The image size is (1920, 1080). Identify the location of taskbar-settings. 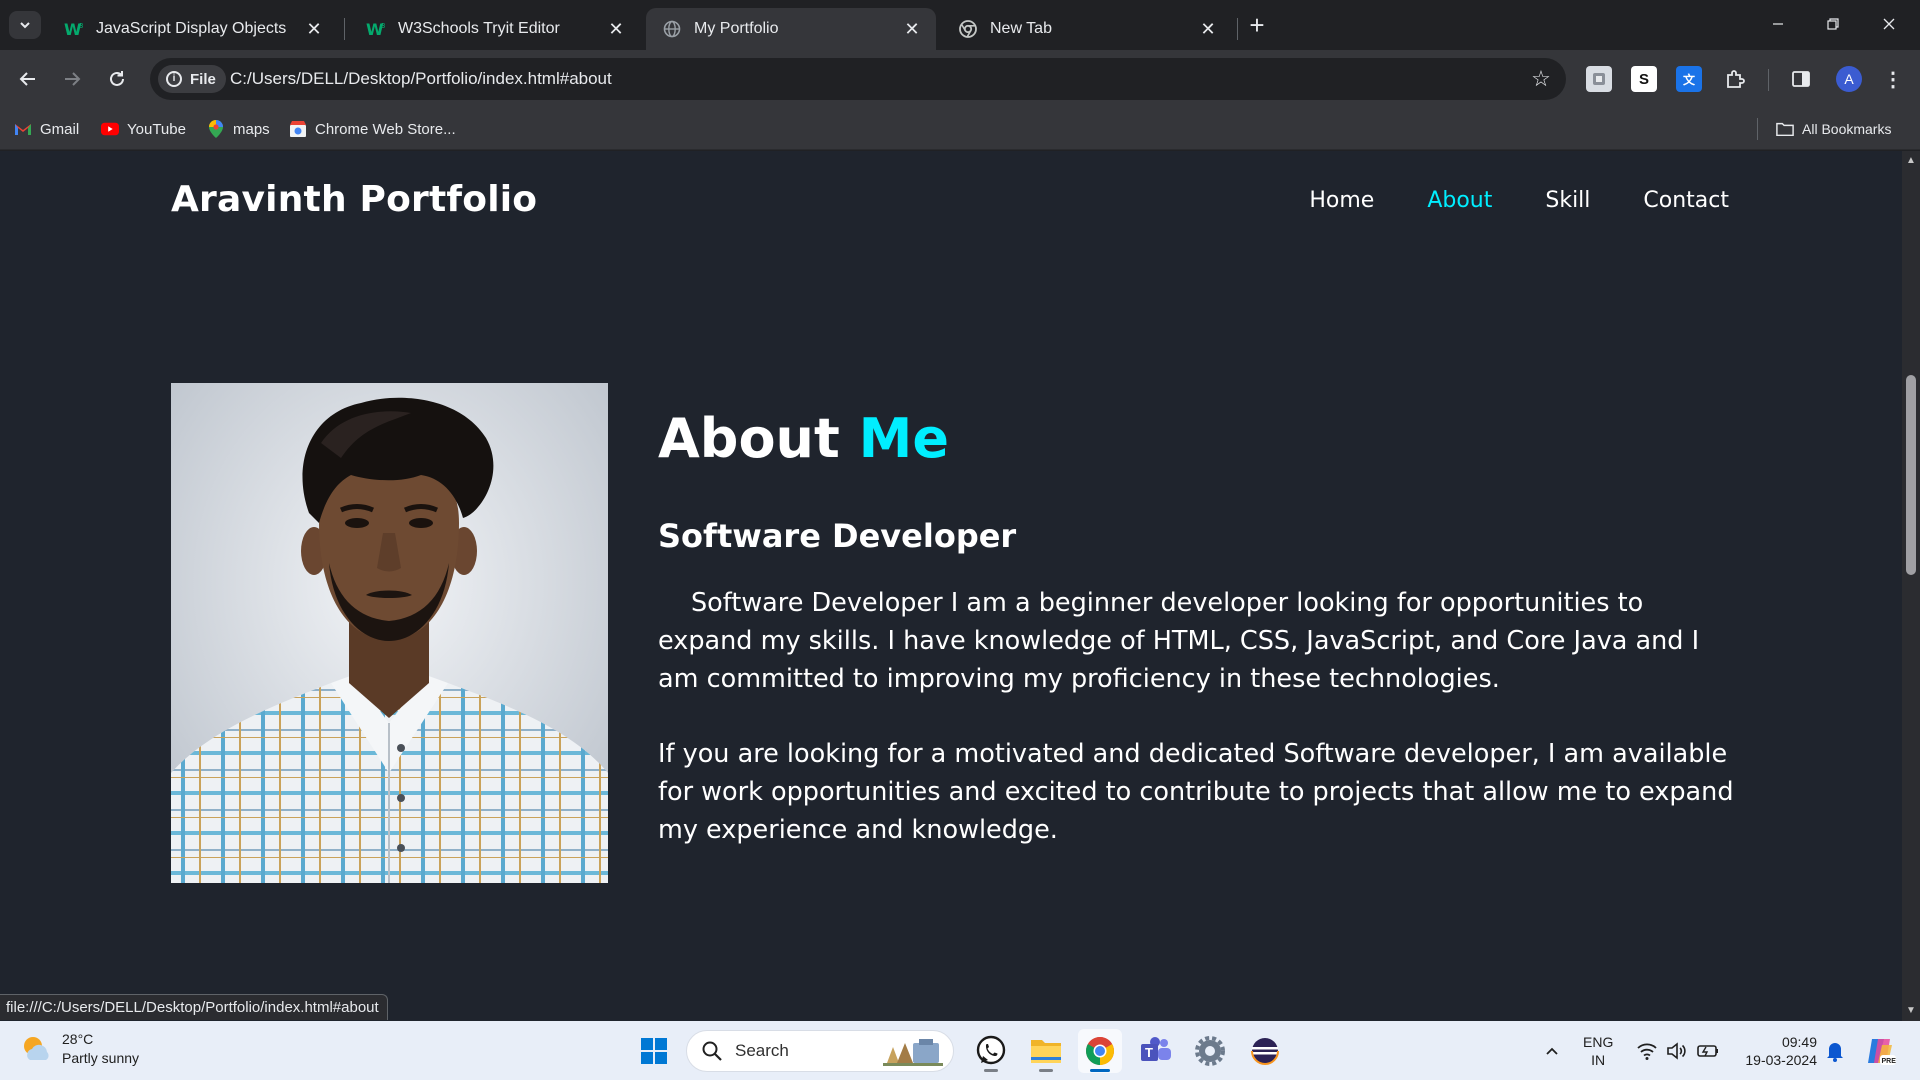
(1210, 1051).